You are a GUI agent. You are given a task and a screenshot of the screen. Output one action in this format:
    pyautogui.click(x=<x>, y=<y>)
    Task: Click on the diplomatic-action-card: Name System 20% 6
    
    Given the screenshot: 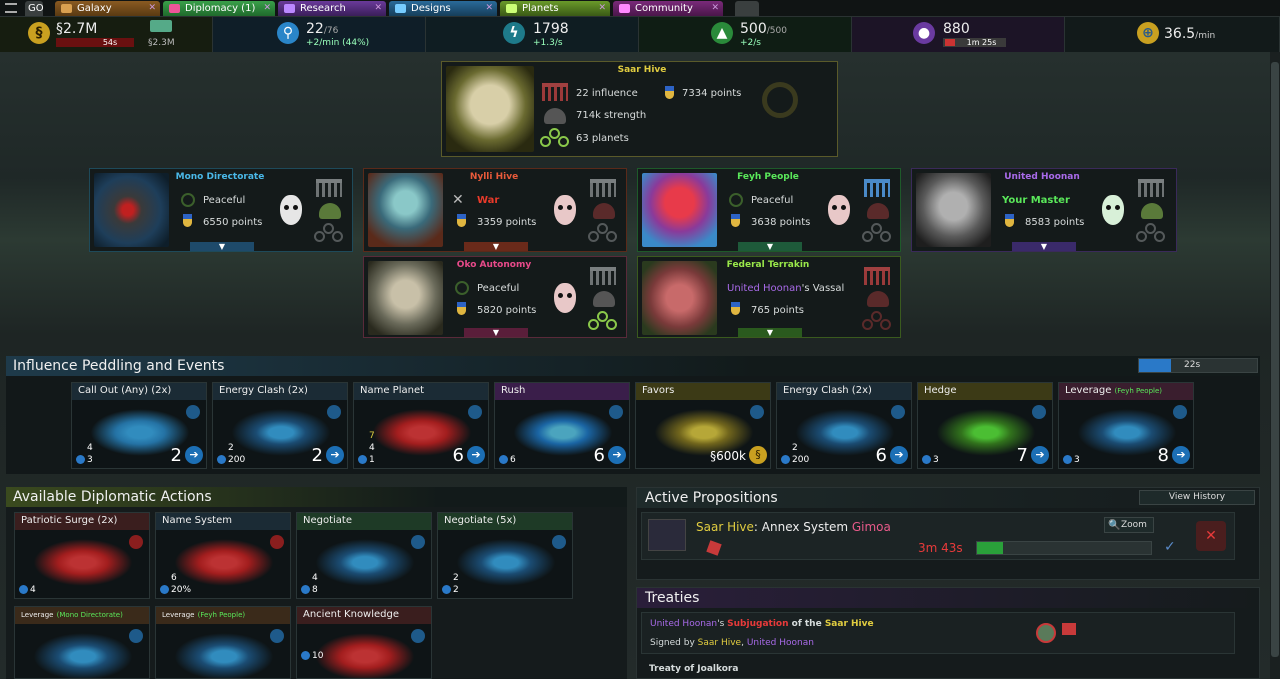 What is the action you would take?
    pyautogui.click(x=223, y=555)
    